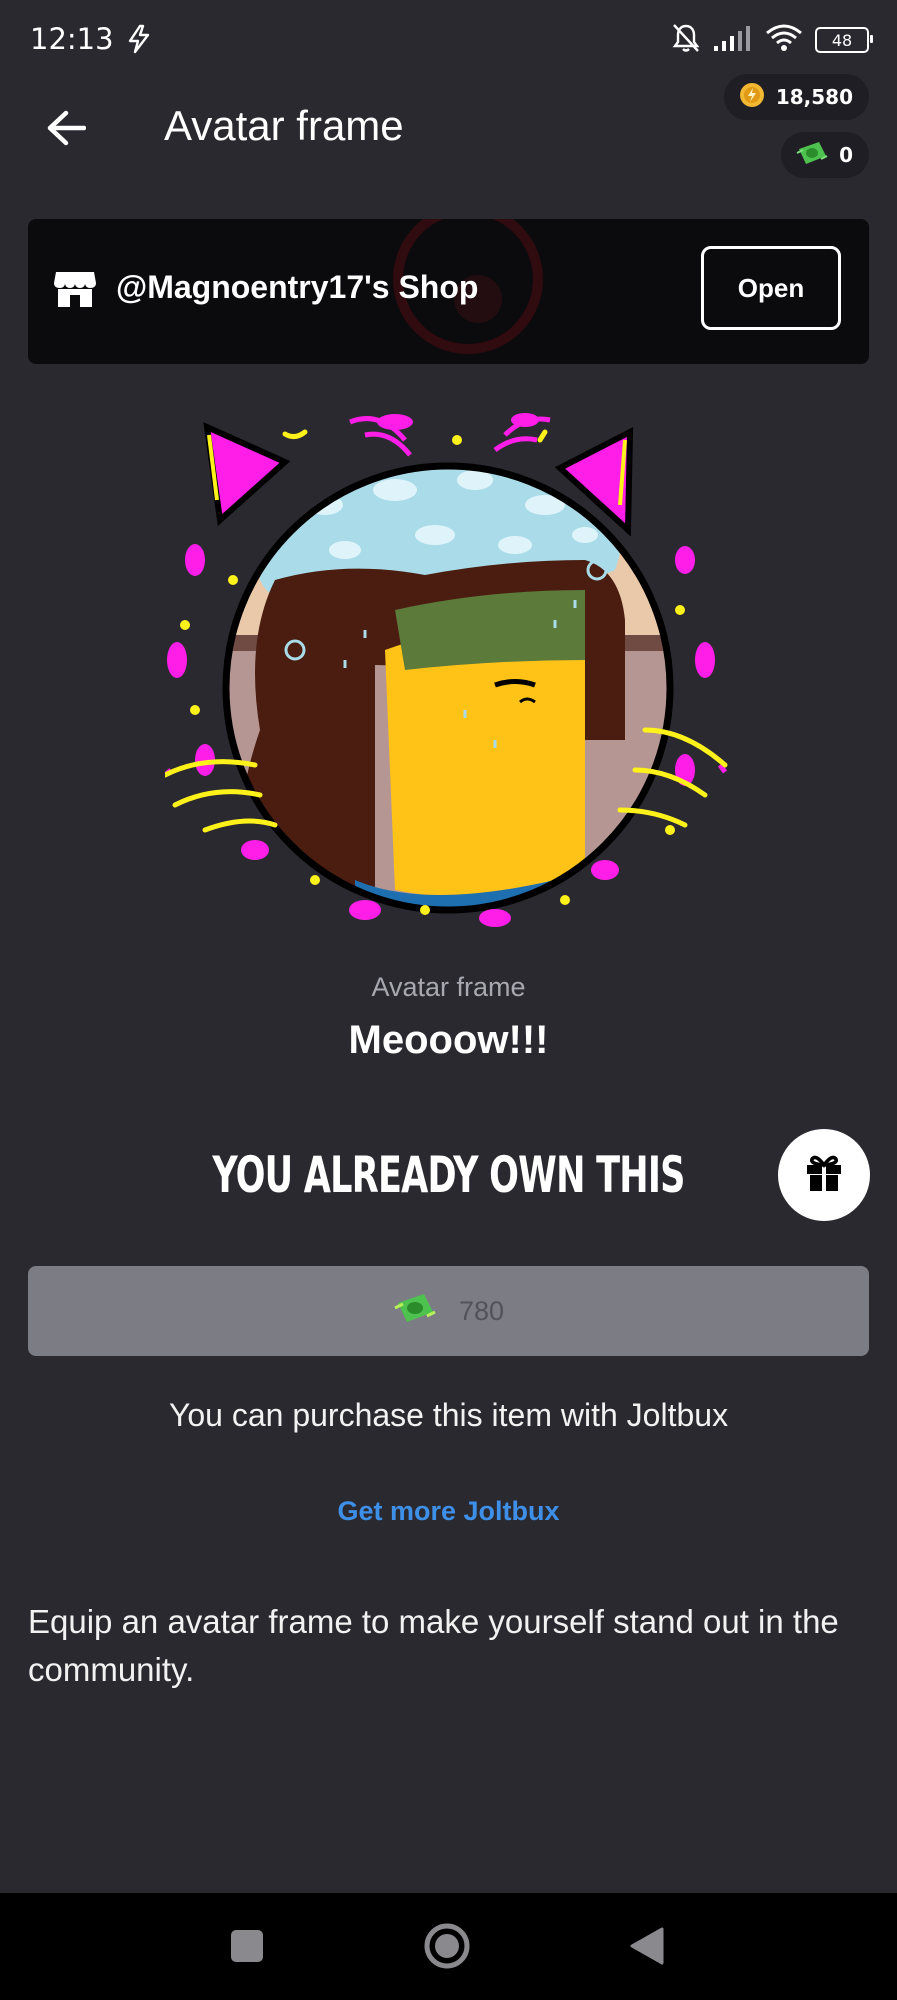 This screenshot has width=897, height=2000. I want to click on flash-icon, so click(139, 41).